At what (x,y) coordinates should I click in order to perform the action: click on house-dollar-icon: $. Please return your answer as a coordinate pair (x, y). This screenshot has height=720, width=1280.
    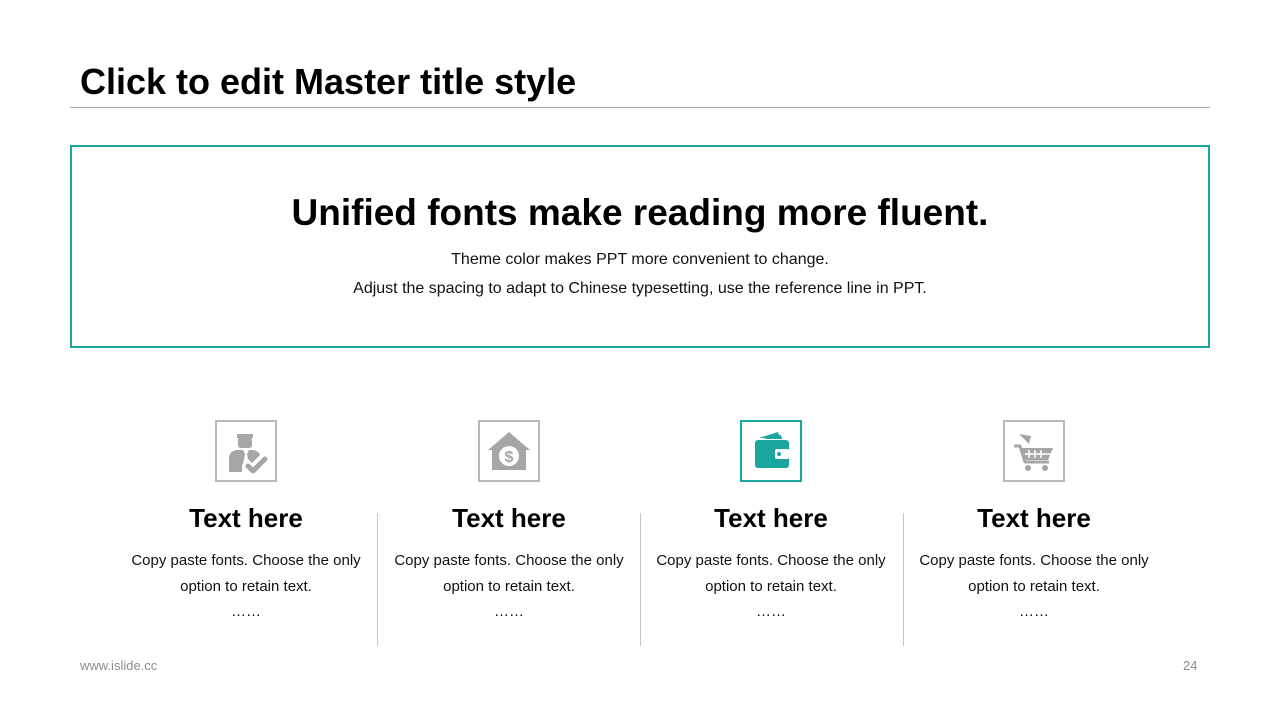
    Looking at the image, I should click on (509, 451).